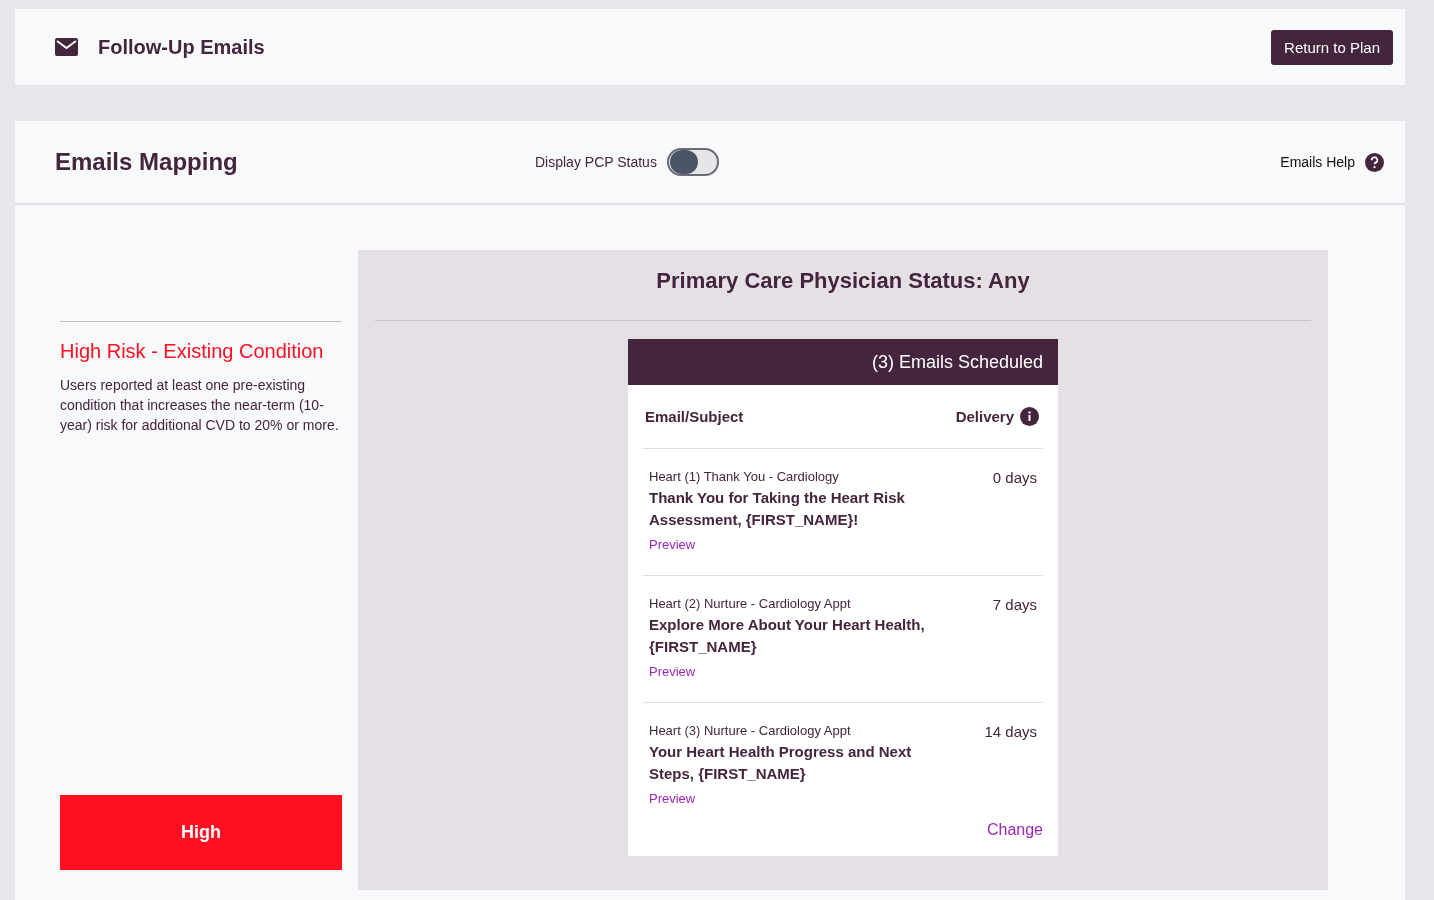 This screenshot has height=900, width=1434. Describe the element at coordinates (984, 416) in the screenshot. I see `column-header: Delivery` at that location.